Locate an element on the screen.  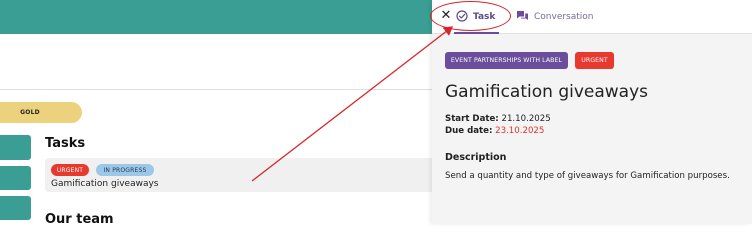
start-date-row: Start Date: 21.10.2025 is located at coordinates (498, 119).